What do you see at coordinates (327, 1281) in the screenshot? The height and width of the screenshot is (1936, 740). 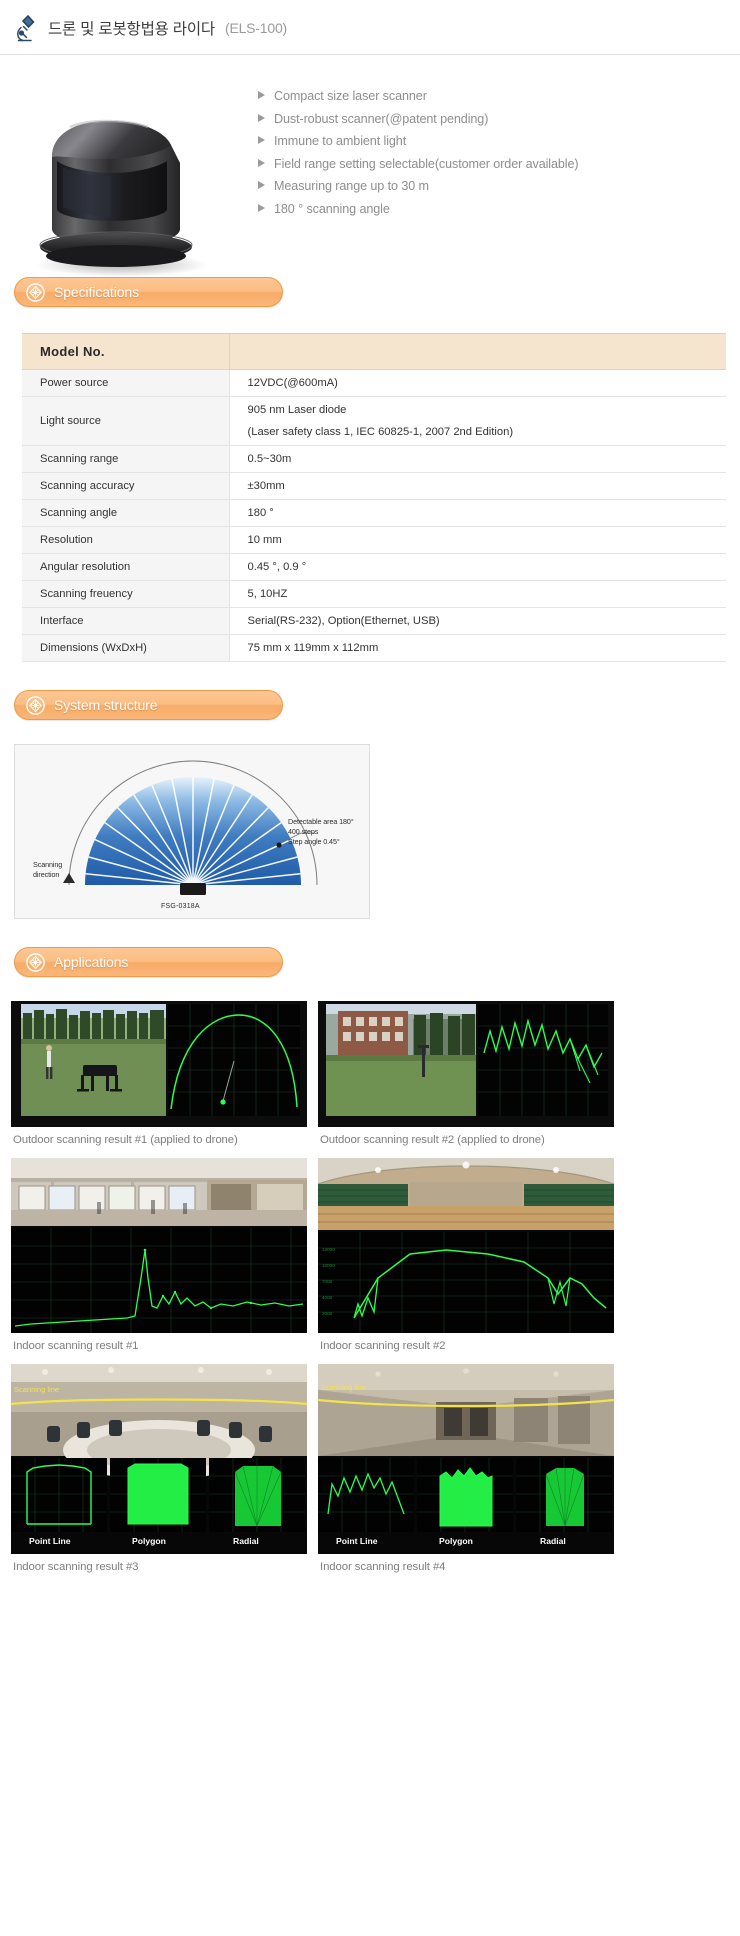 I see `svg-text: 7000` at bounding box center [327, 1281].